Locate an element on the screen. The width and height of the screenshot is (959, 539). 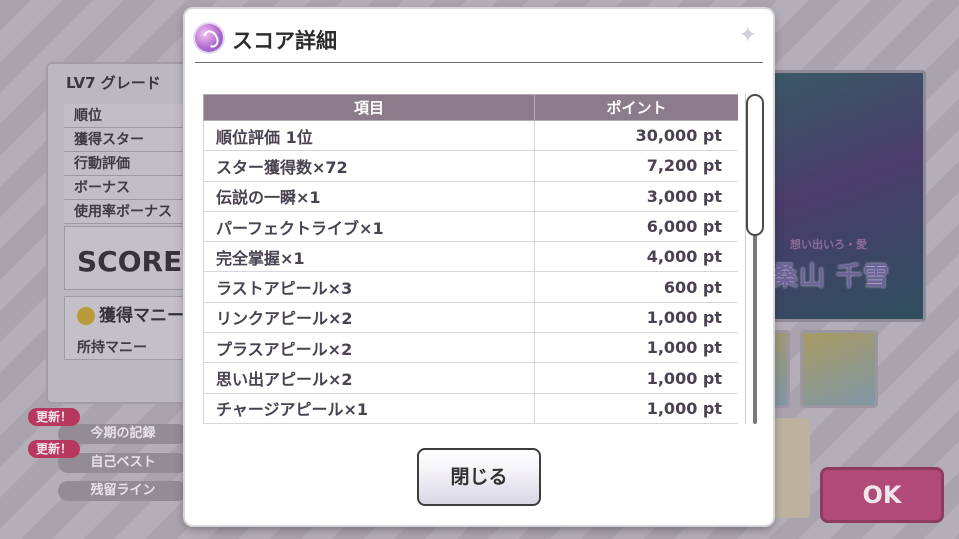
result-row: 使用率ボーナス is located at coordinates (134, 212).